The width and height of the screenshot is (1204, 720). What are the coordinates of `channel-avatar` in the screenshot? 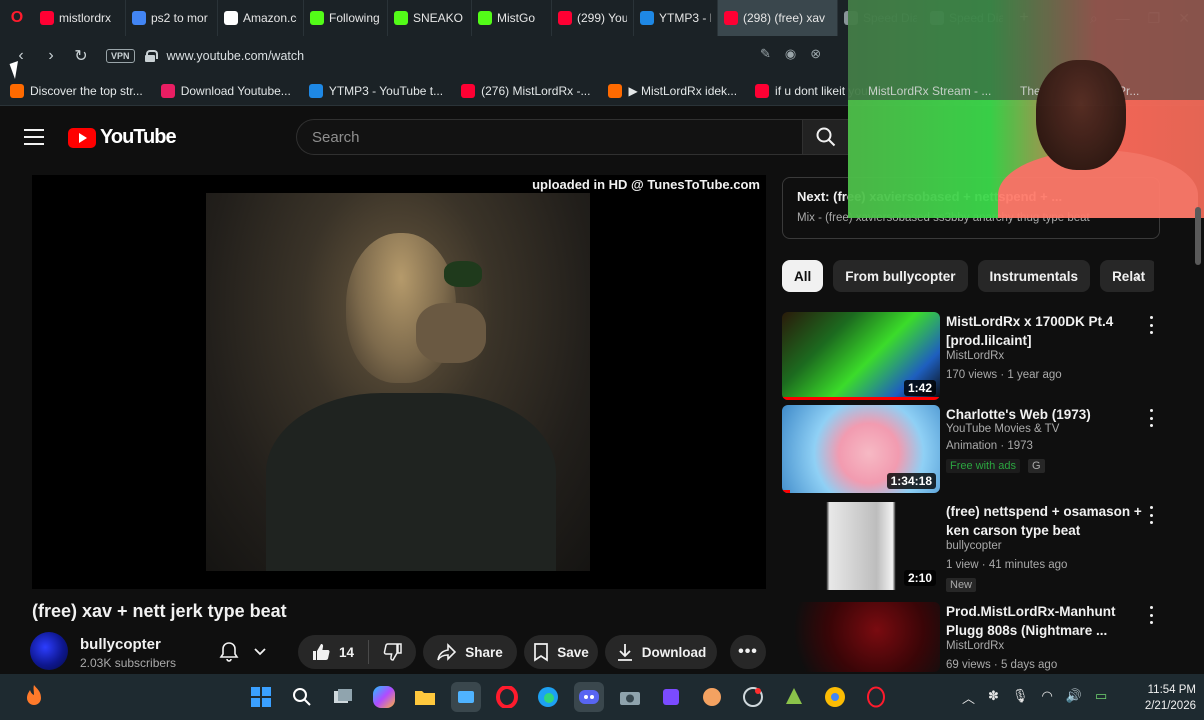 It's located at (49, 651).